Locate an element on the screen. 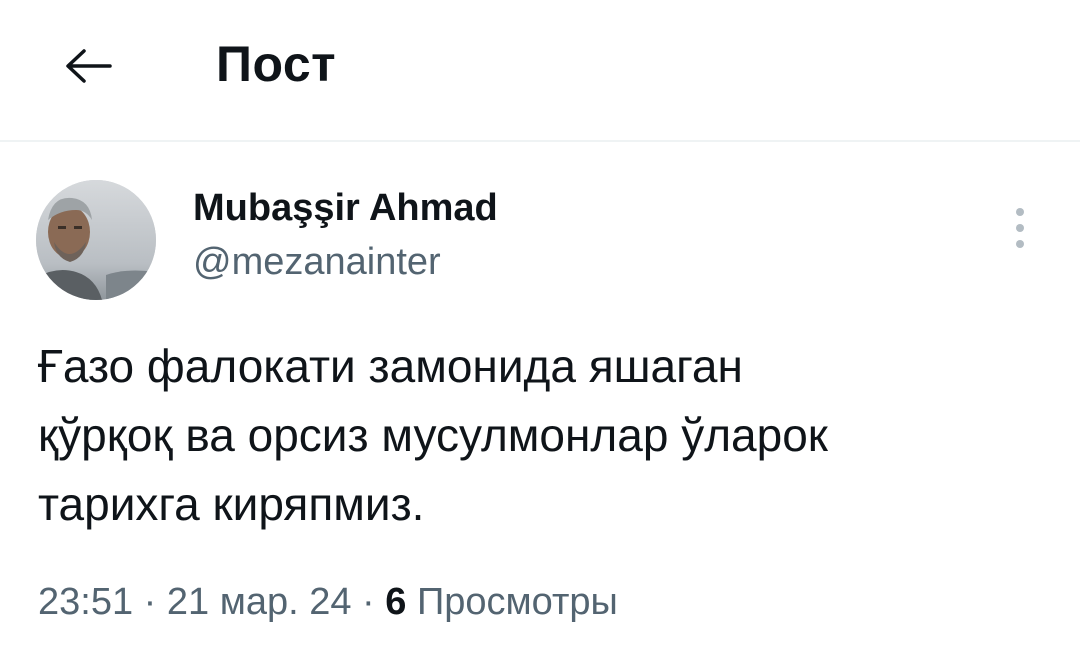 Image resolution: width=1080 pixels, height=661 pixels. back-button is located at coordinates (88, 66).